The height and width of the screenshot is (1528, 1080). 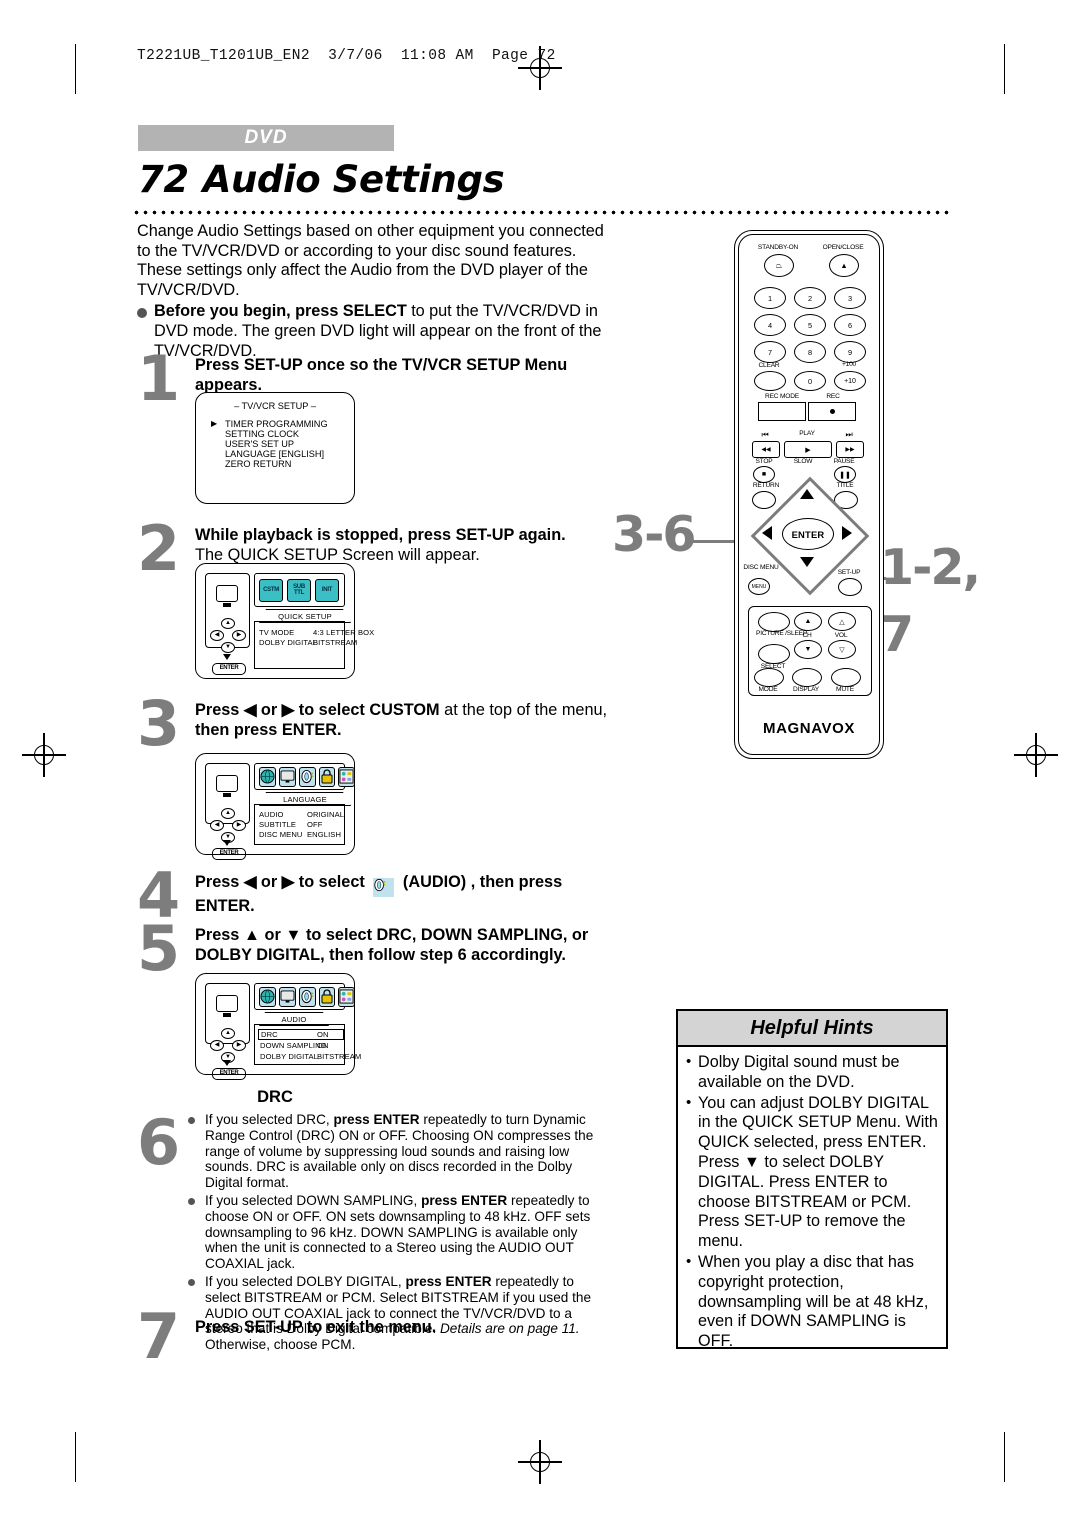 What do you see at coordinates (1036, 755) in the screenshot?
I see `registration-mark-right` at bounding box center [1036, 755].